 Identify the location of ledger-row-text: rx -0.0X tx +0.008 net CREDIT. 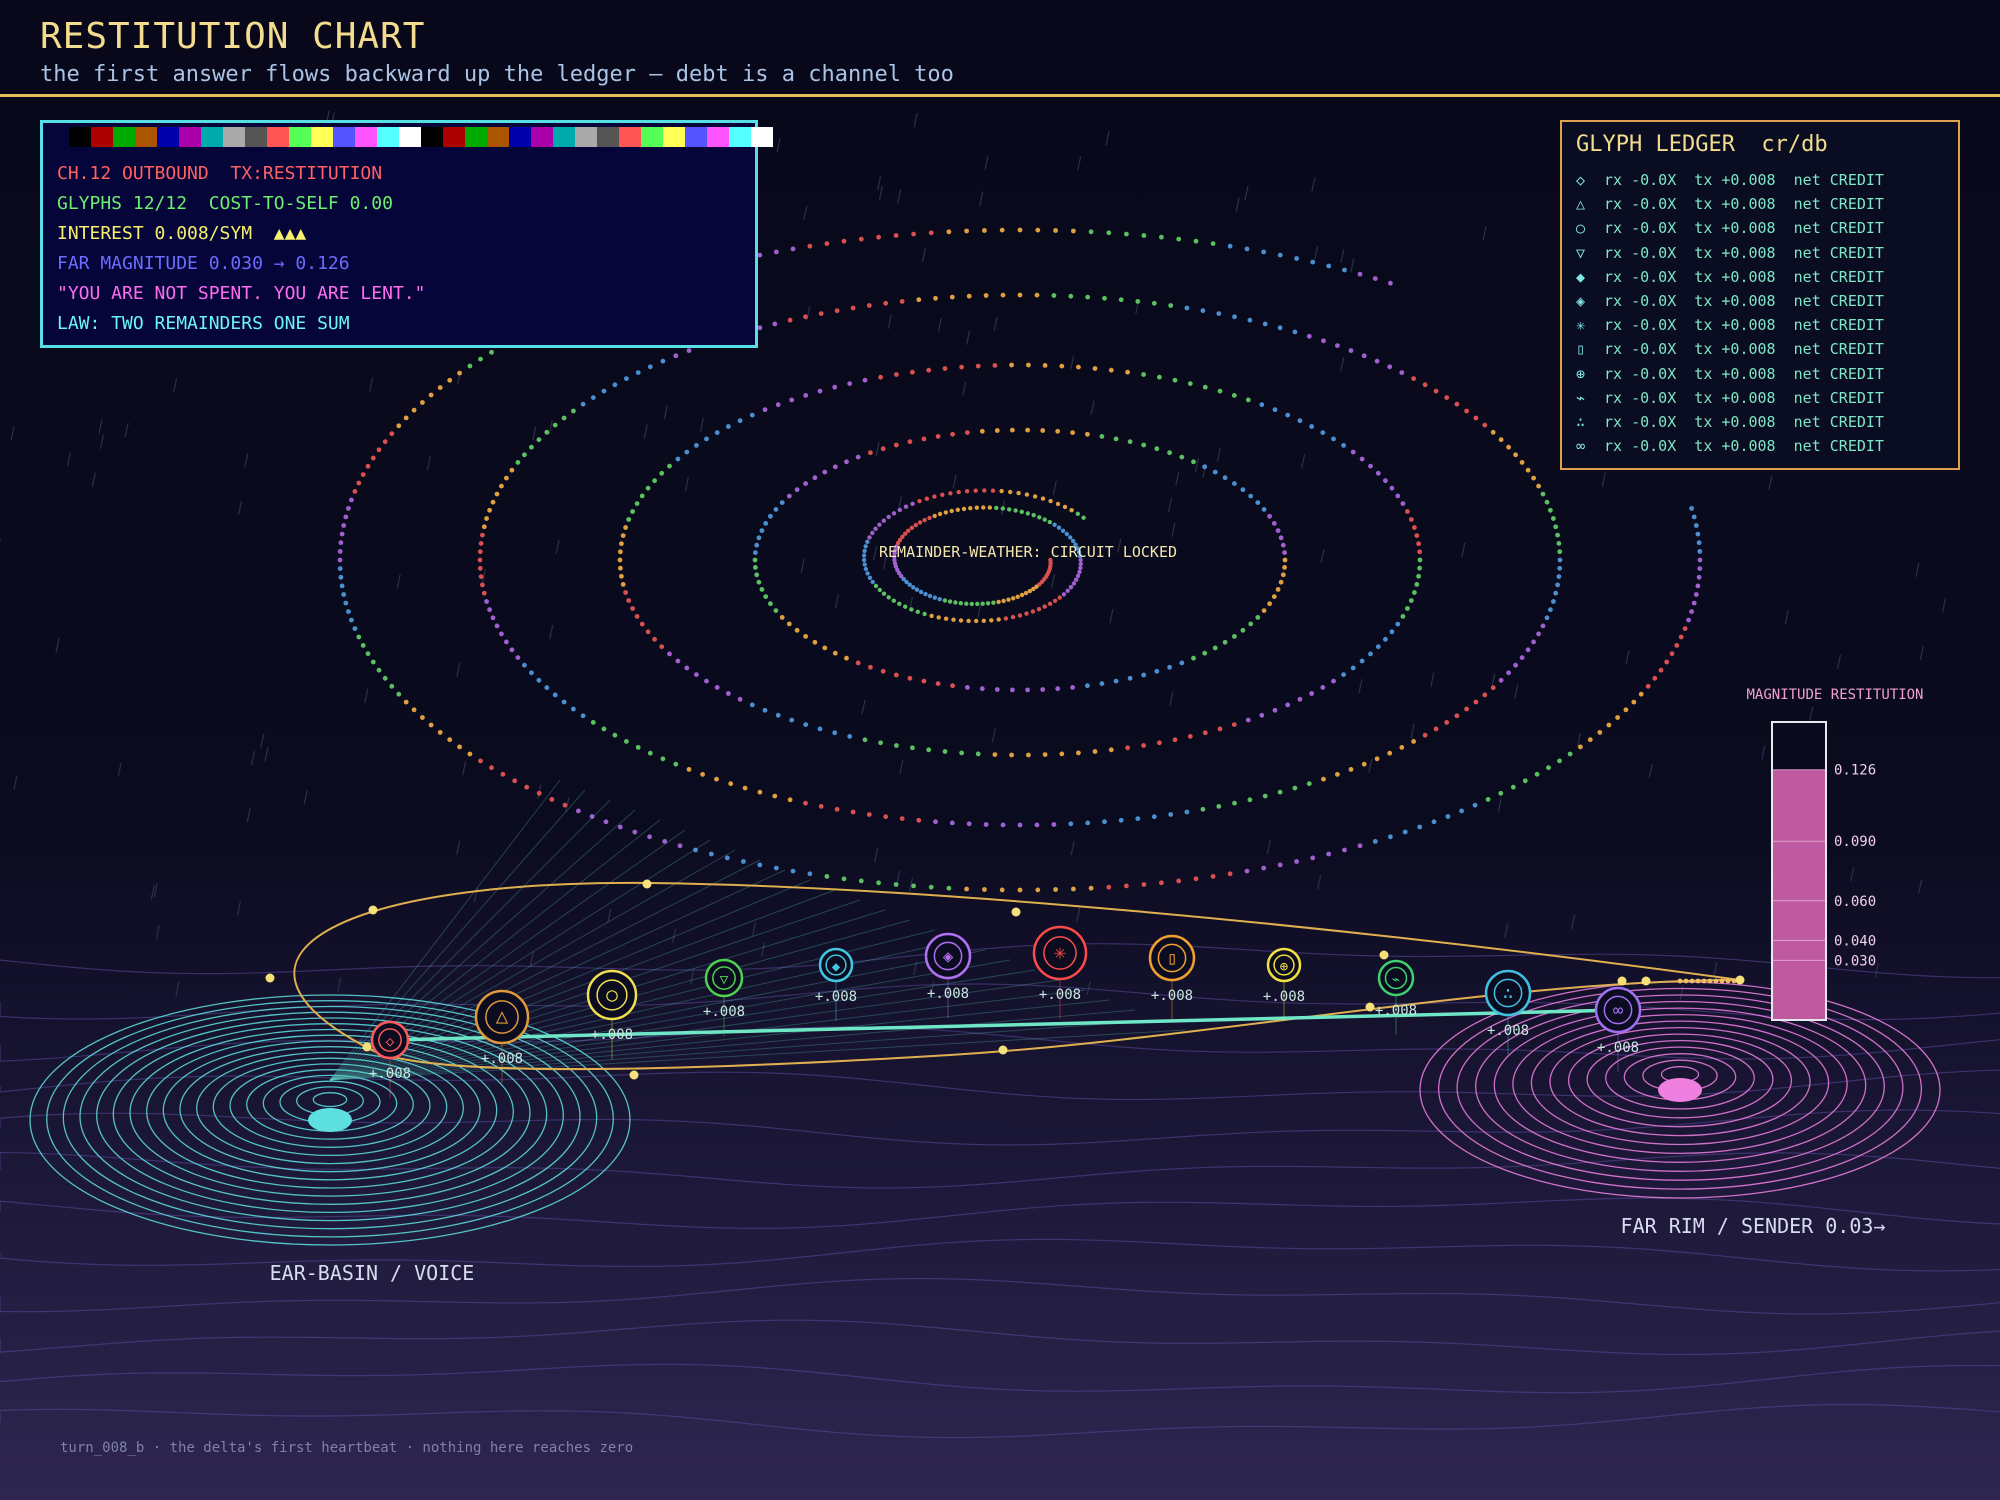
(1744, 252).